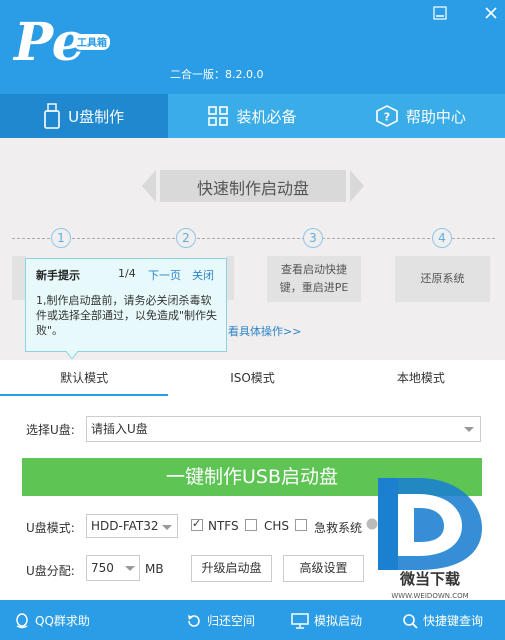  I want to click on nav-usb-make: U盘制作, so click(84, 116).